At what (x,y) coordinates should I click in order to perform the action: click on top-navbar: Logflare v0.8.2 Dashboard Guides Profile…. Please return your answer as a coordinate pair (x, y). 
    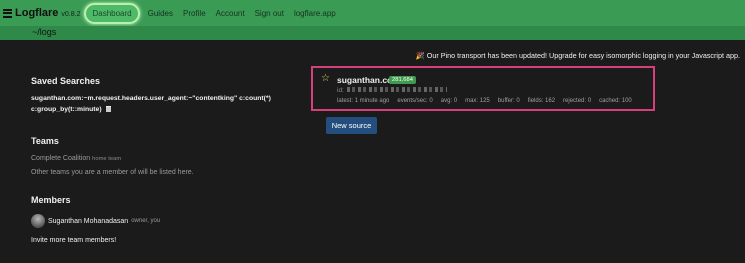
    Looking at the image, I should click on (372, 13).